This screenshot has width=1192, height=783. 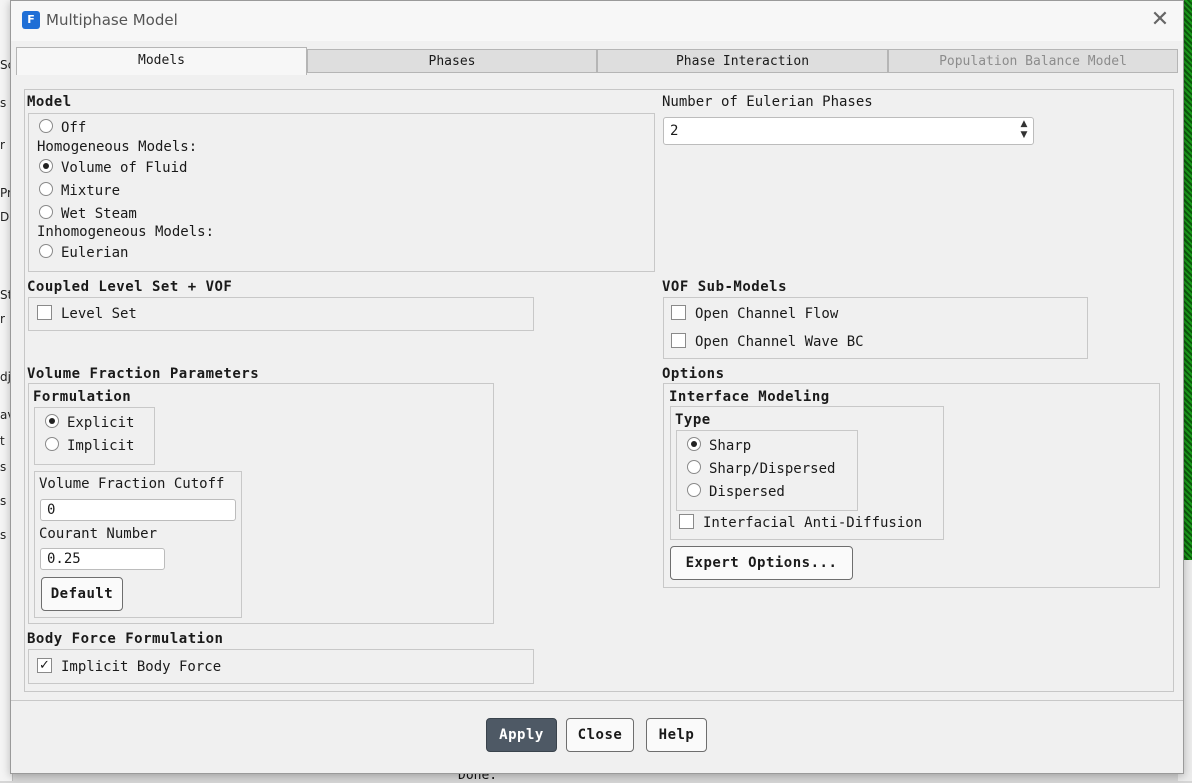 I want to click on spinner-arrows-icon: ▲ ▼, so click(x=1024, y=131).